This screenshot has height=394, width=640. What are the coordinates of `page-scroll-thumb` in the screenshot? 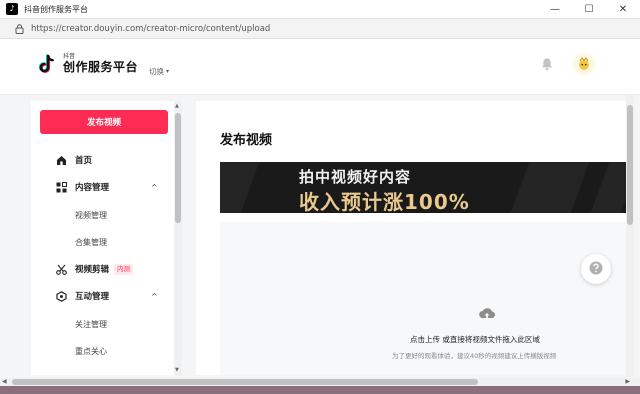 It's located at (630, 165).